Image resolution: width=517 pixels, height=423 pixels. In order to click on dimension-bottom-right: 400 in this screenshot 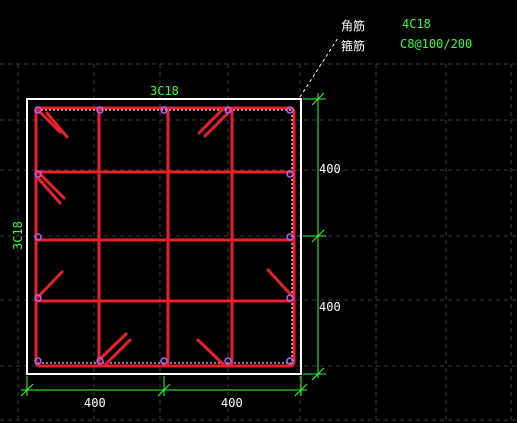, I will do `click(232, 403)`.